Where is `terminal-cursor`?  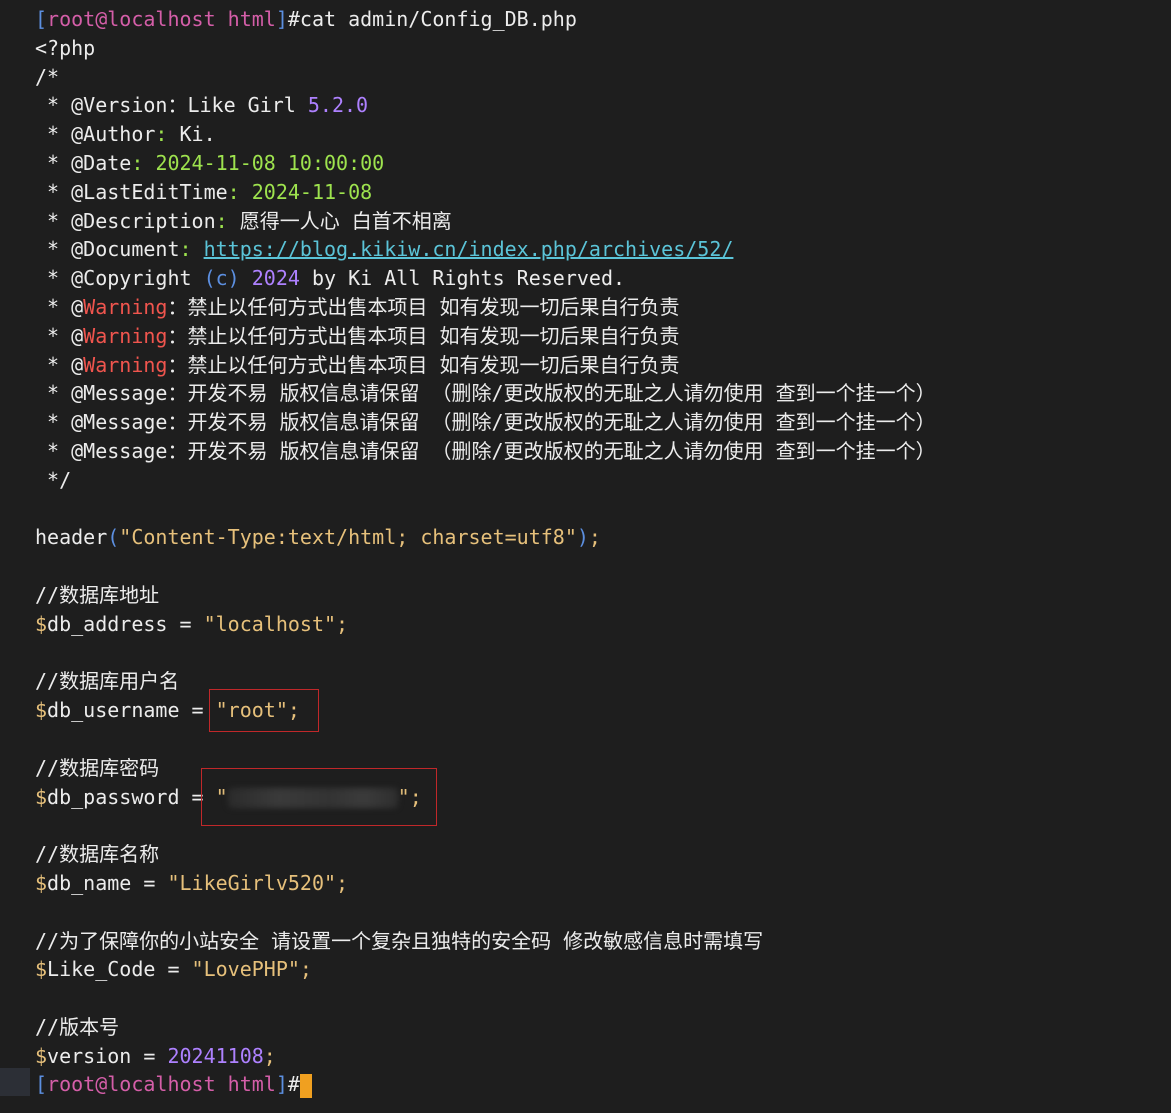 terminal-cursor is located at coordinates (305, 1085).